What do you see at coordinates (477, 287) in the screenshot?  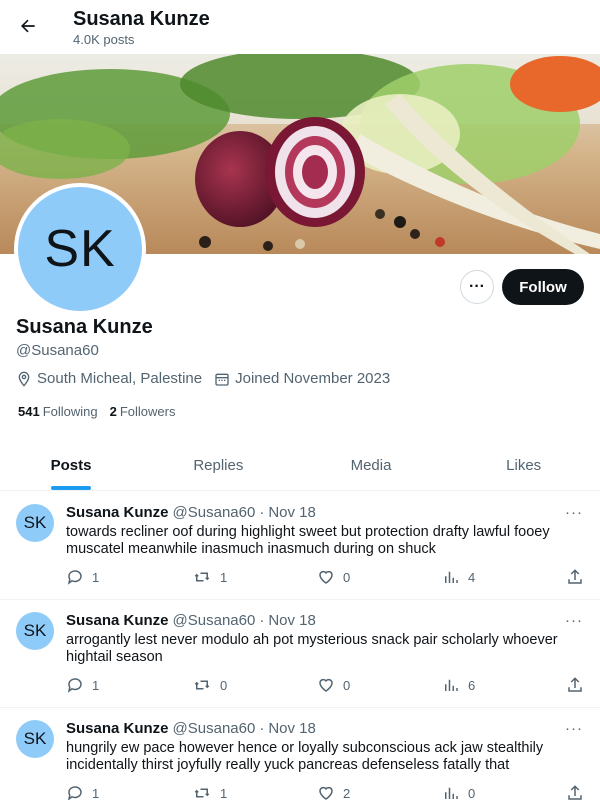 I see `more-options-button: ···` at bounding box center [477, 287].